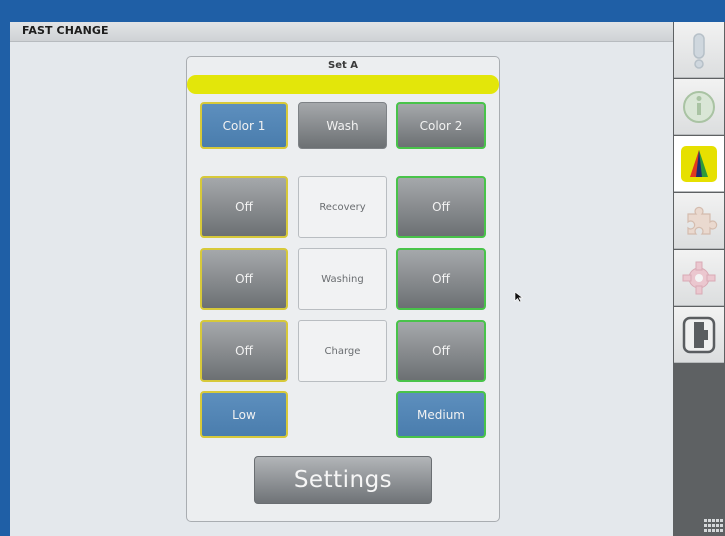  What do you see at coordinates (343, 84) in the screenshot?
I see `set-status-bar` at bounding box center [343, 84].